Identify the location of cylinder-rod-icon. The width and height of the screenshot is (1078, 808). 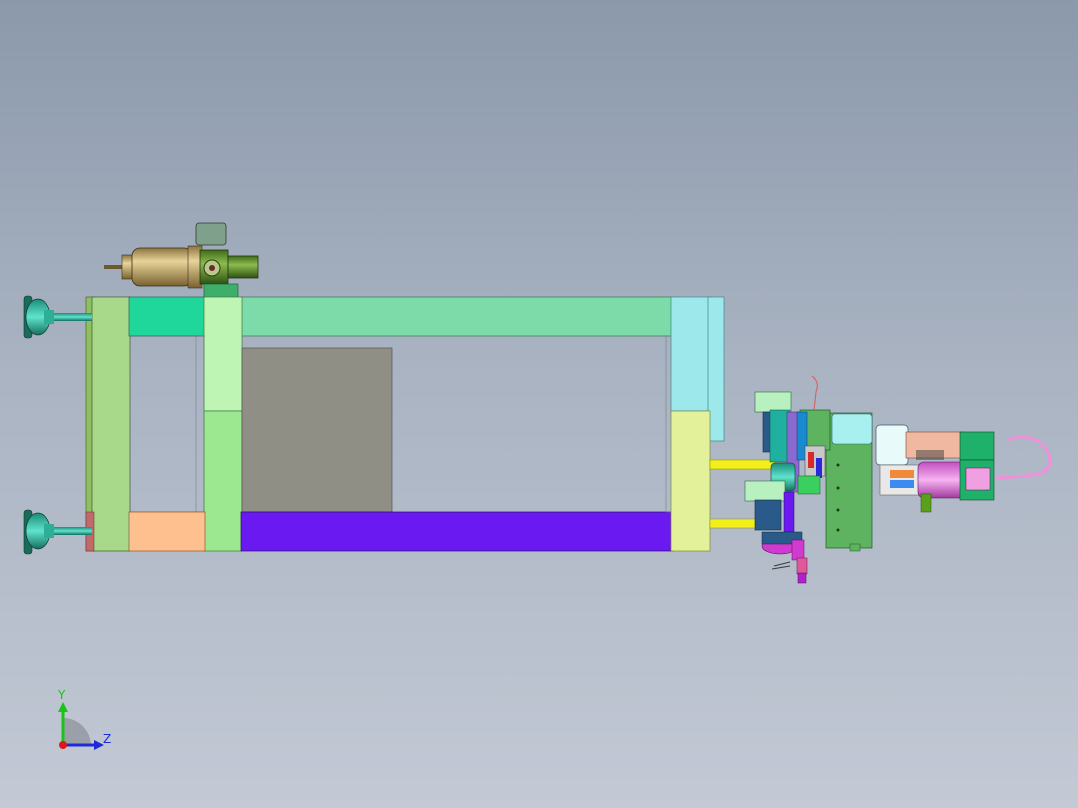
(57, 425).